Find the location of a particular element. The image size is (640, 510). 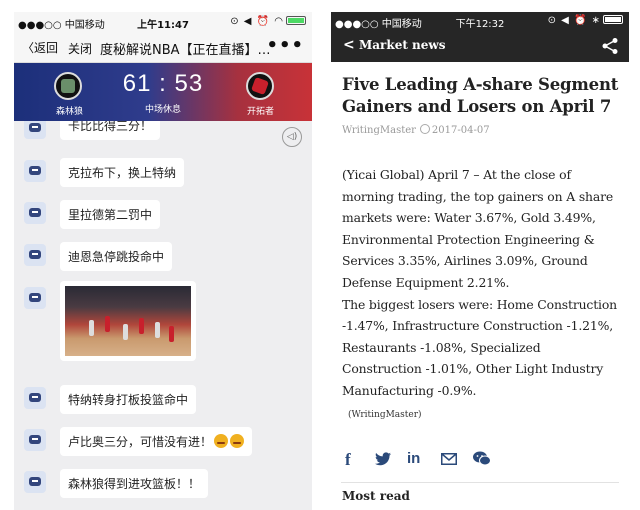

mail-icon is located at coordinates (449, 459).